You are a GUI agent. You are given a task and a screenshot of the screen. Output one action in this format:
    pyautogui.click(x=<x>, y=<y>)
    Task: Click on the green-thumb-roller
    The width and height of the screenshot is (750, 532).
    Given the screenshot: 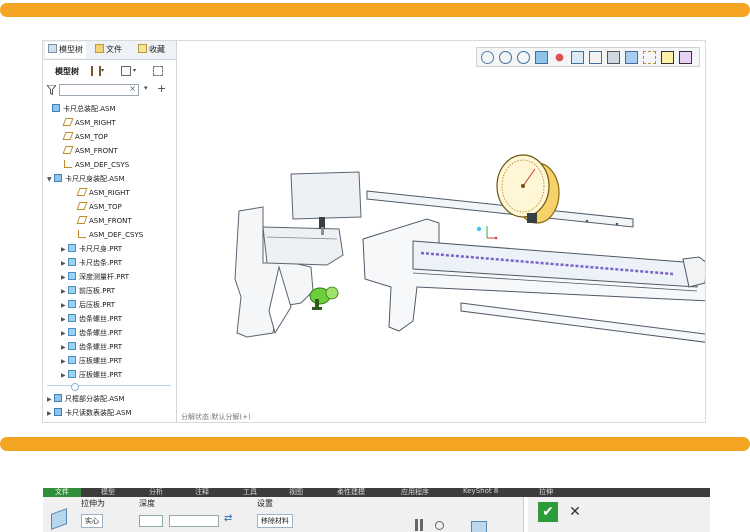 What is the action you would take?
    pyautogui.click(x=324, y=298)
    